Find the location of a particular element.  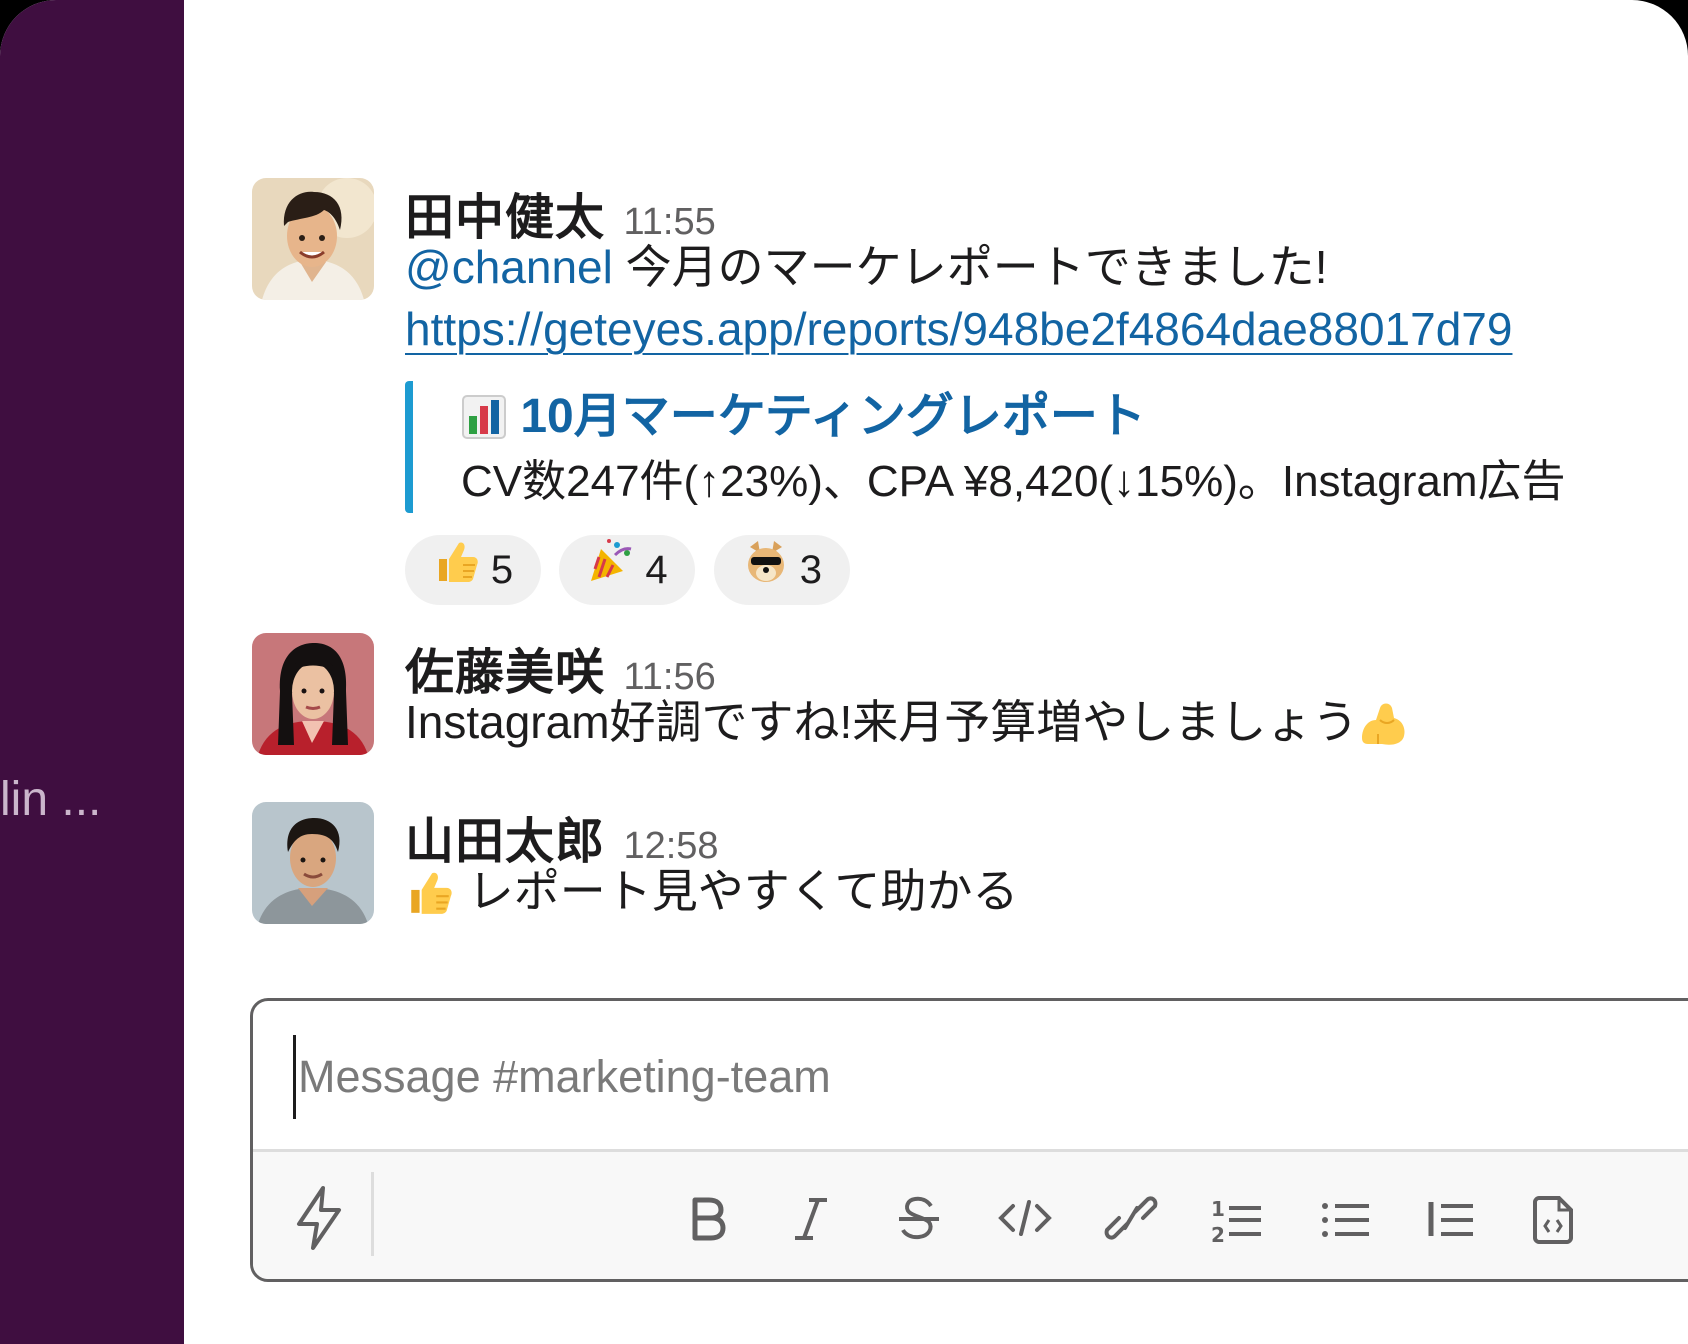

svg-text: 1 is located at coordinates (1218, 1209).